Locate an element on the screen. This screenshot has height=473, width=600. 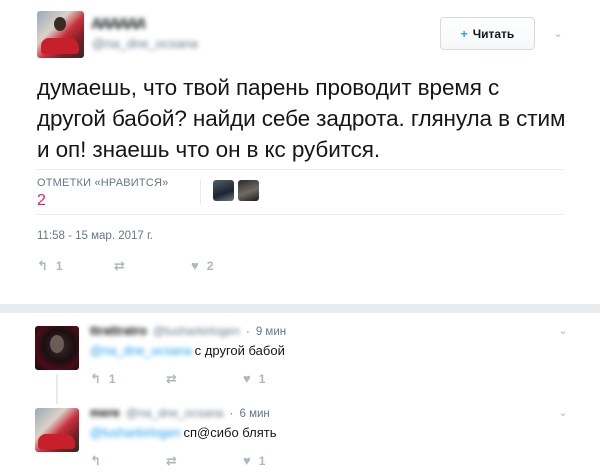
reply-header: mere @na_dne_ocsana · 6 мин is located at coordinates (180, 413).